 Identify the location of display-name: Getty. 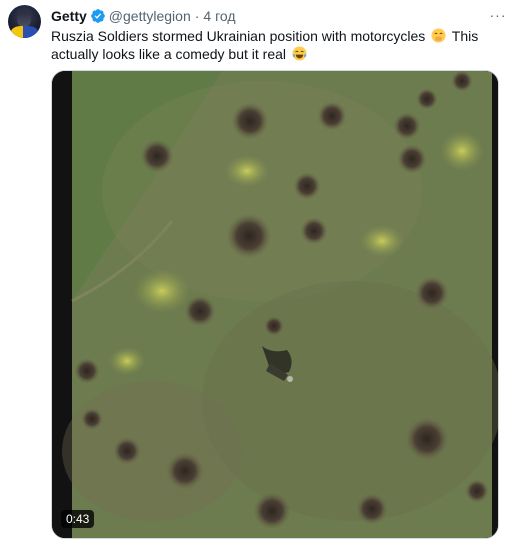
(69, 16).